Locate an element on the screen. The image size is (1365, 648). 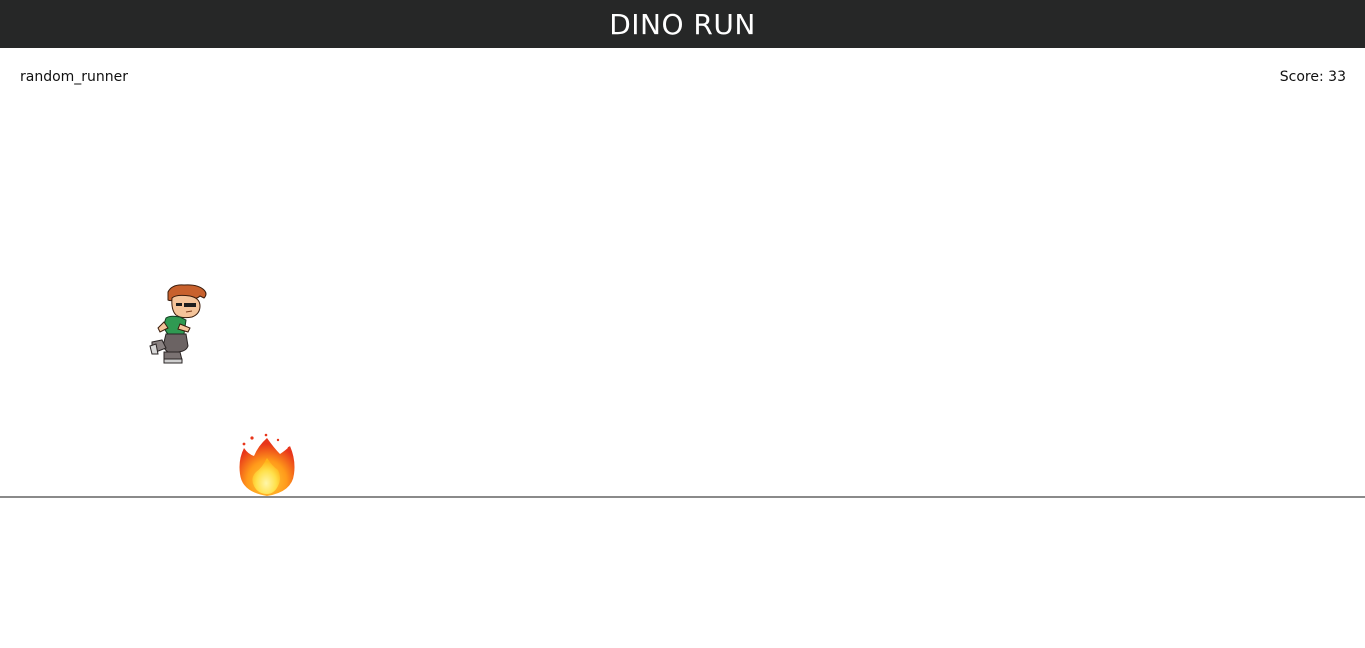
runner-character-icon is located at coordinates (178, 324).